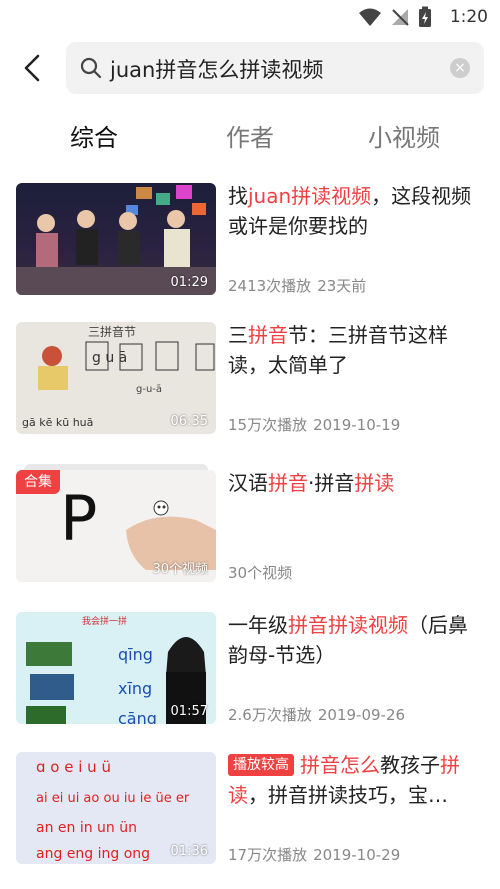  Describe the element at coordinates (425, 16) in the screenshot. I see `battery-charging-icon` at that location.